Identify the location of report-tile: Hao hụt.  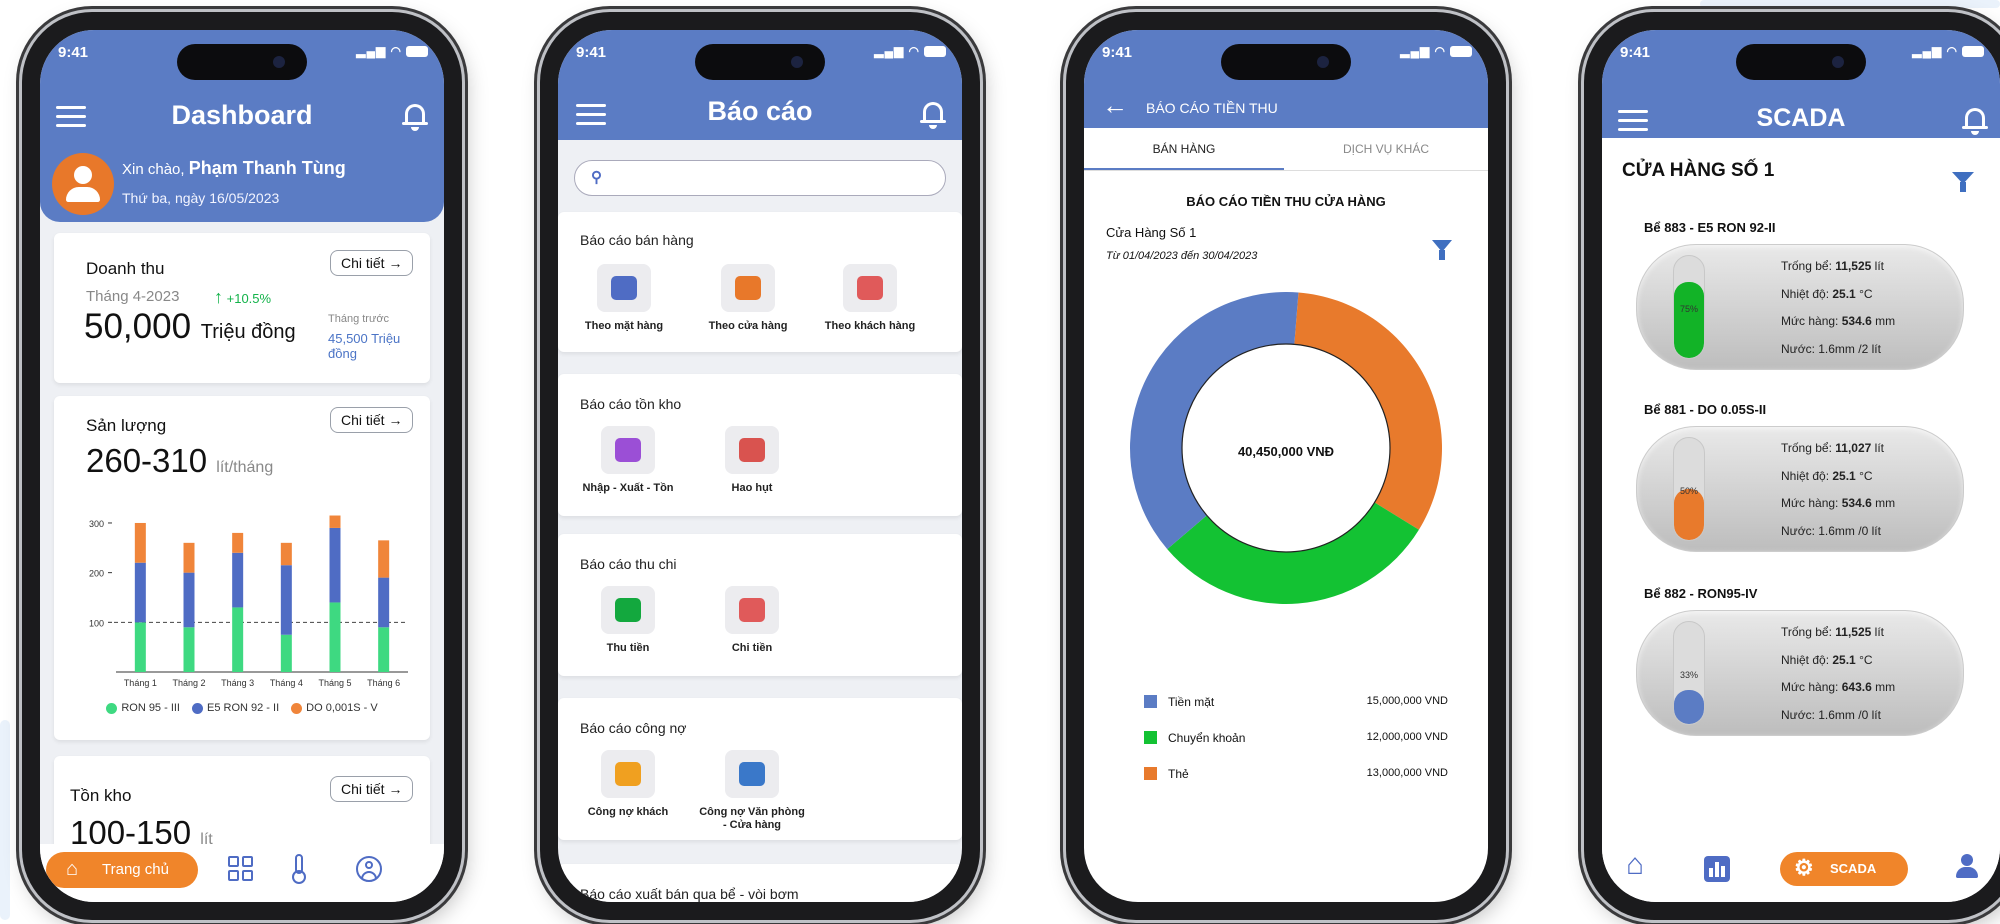
(752, 460).